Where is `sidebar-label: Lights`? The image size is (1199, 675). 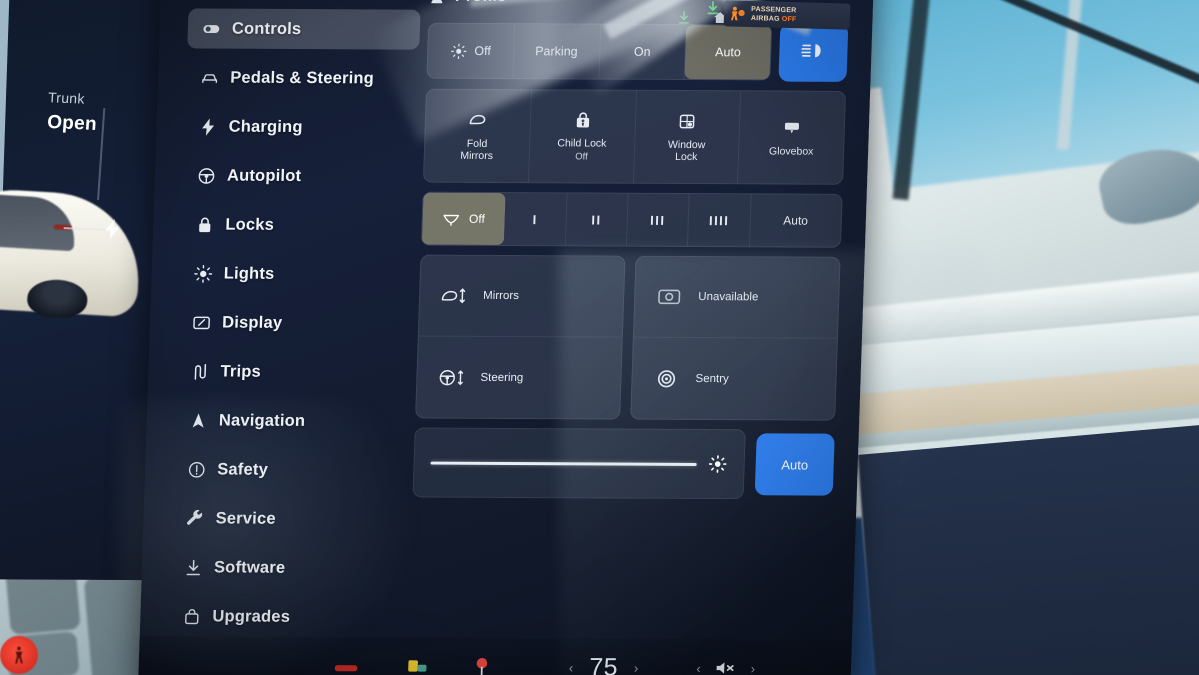 sidebar-label: Lights is located at coordinates (249, 273).